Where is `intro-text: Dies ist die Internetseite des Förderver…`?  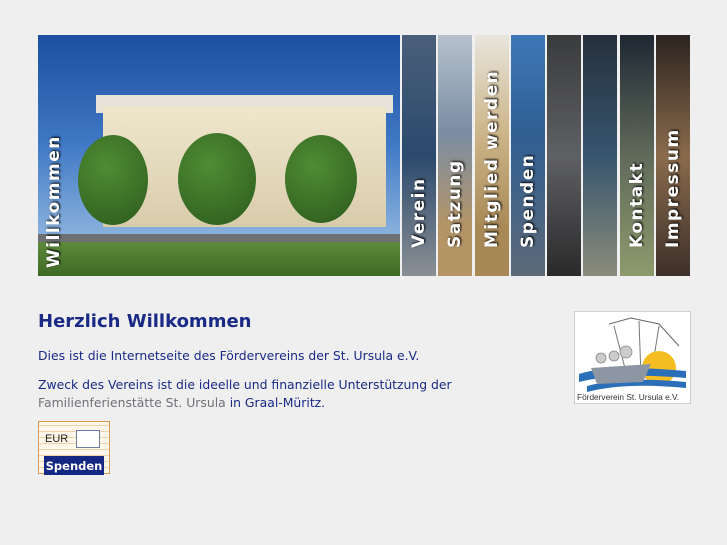
intro-text: Dies ist die Internetseite des Förderver… is located at coordinates (229, 355).